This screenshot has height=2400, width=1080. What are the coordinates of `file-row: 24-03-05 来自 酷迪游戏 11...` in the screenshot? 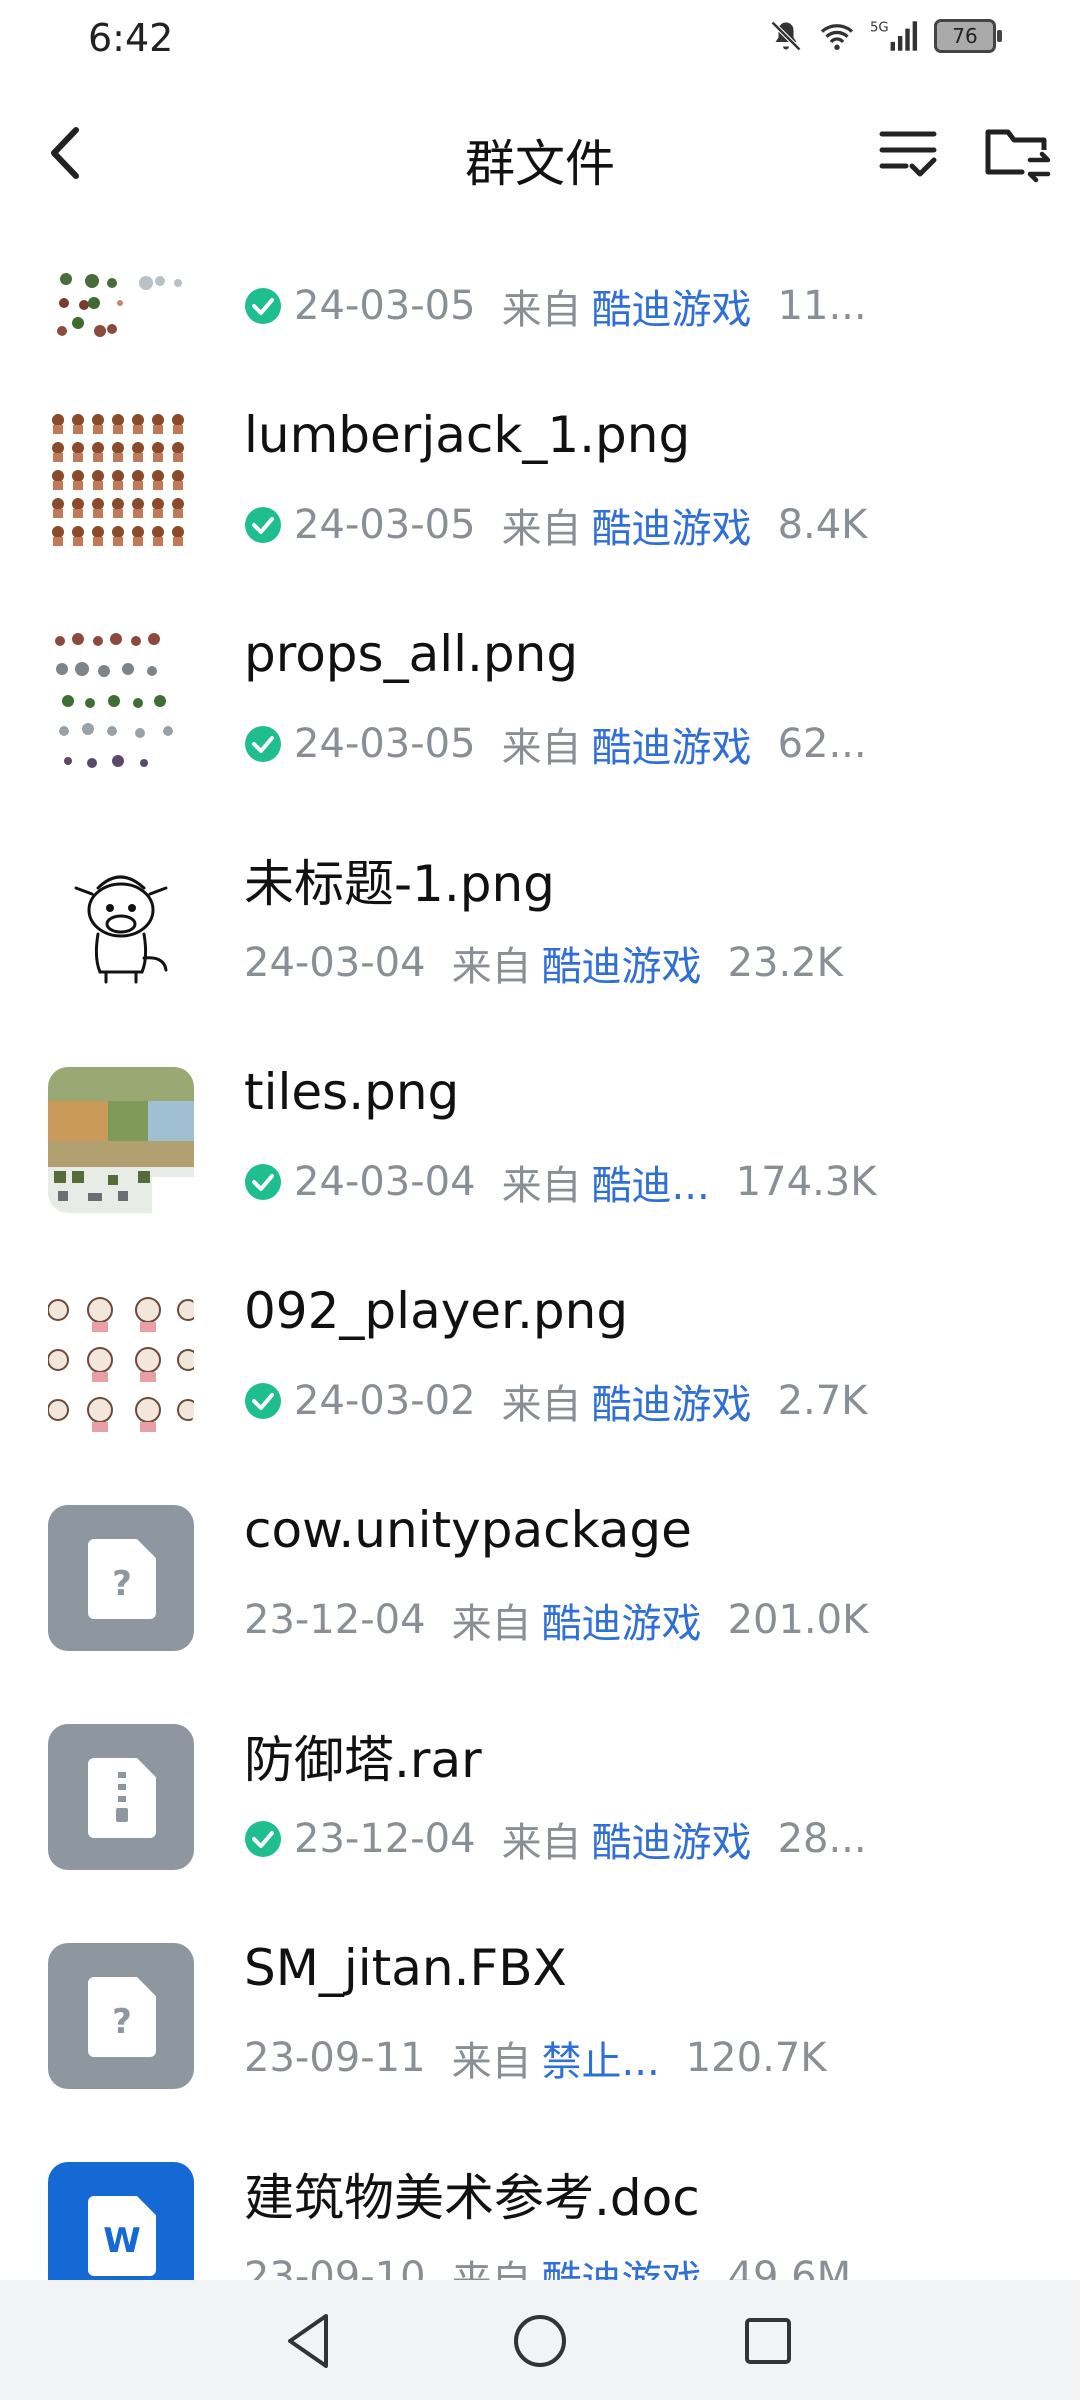 It's located at (540, 299).